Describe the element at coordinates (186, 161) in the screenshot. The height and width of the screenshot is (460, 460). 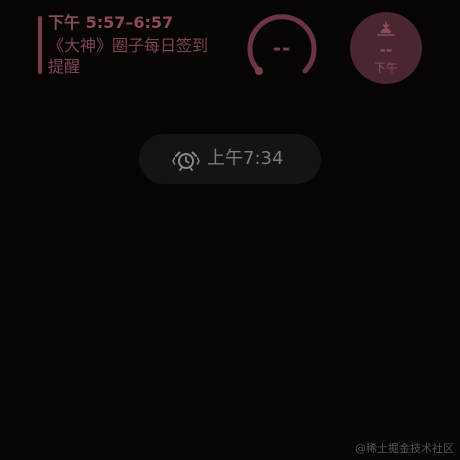
I see `alarm-clock-icon` at that location.